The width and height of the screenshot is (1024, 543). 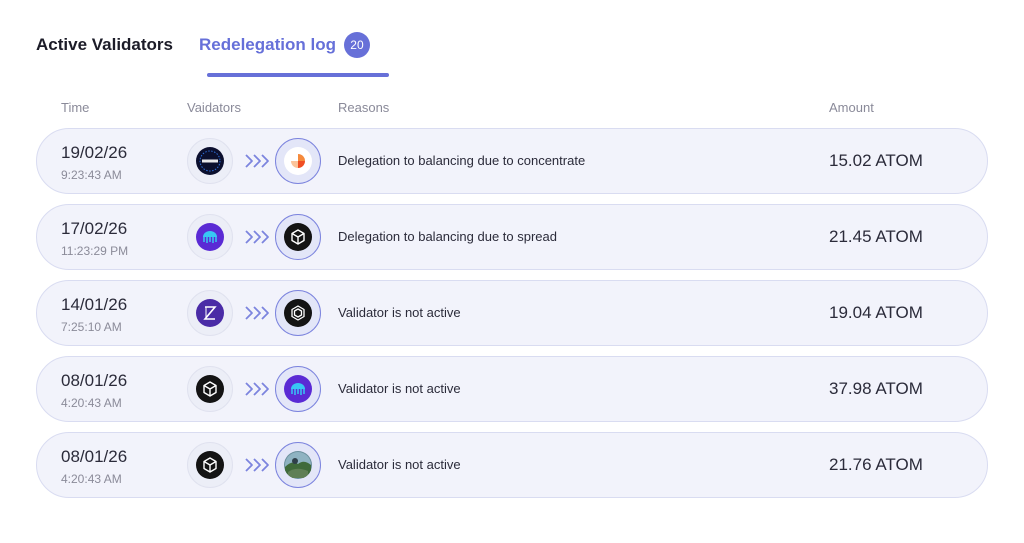 What do you see at coordinates (876, 312) in the screenshot?
I see `row-amount: 19.04 ATOM` at bounding box center [876, 312].